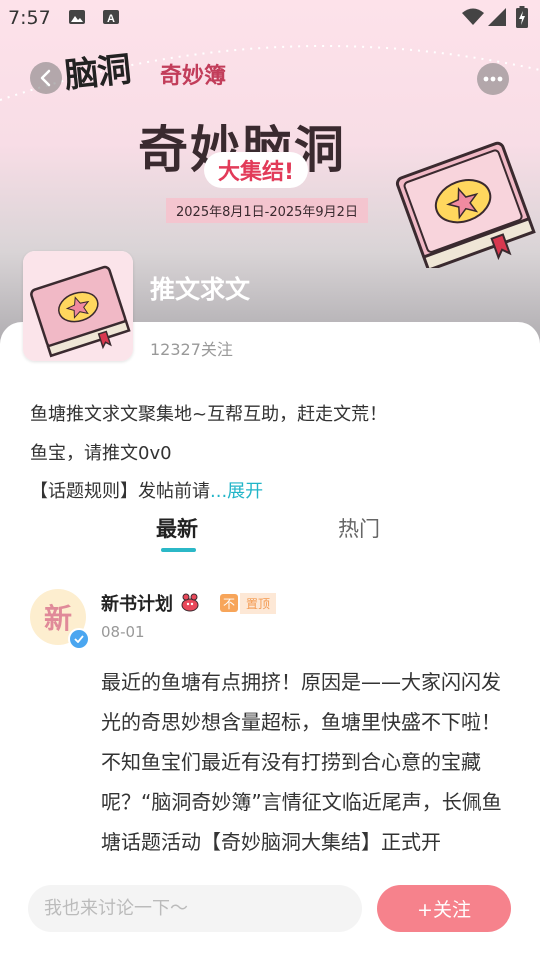 Image resolution: width=540 pixels, height=962 pixels. I want to click on chevron-left-icon, so click(45, 78).